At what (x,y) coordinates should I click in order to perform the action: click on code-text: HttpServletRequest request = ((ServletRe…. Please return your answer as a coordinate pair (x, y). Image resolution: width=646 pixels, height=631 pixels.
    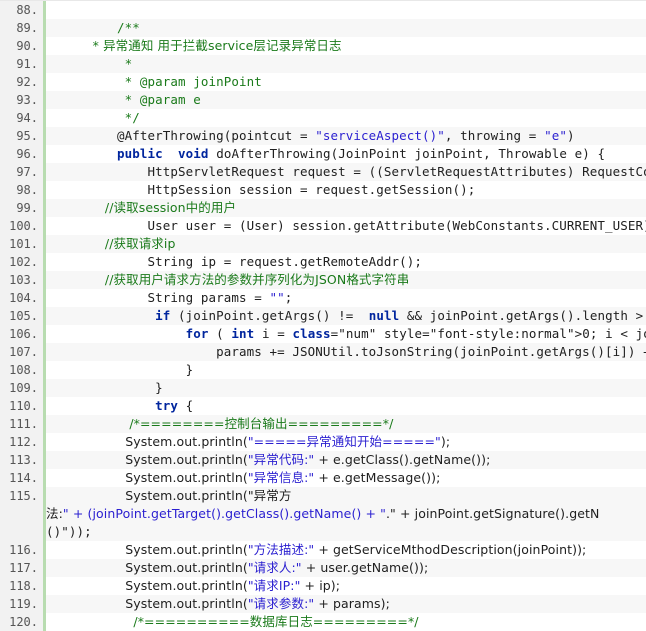
    Looking at the image, I should click on (351, 171).